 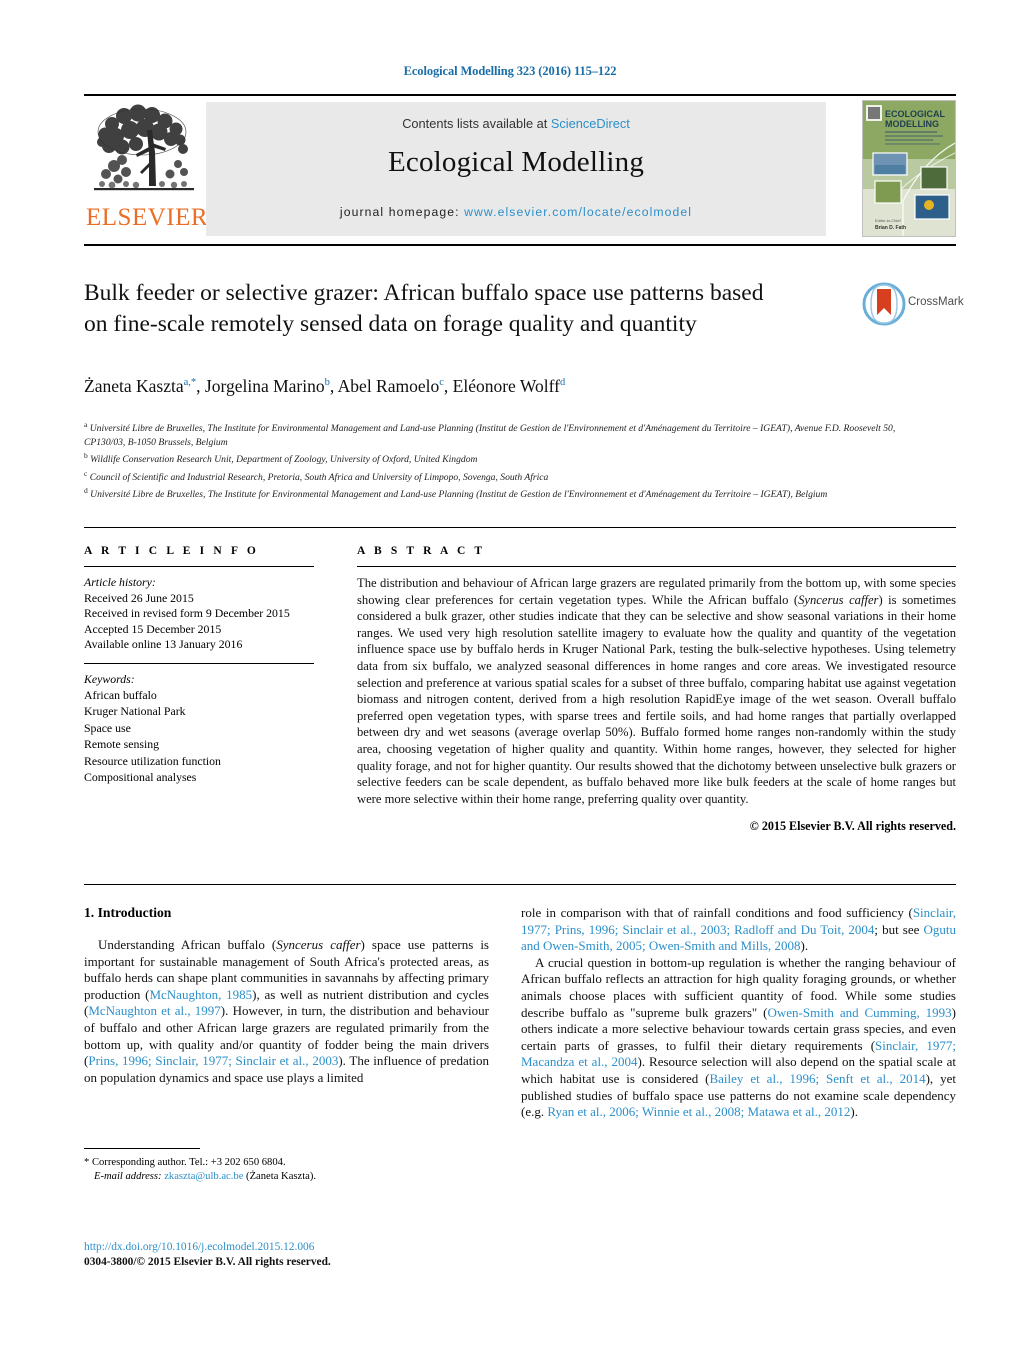 What do you see at coordinates (520, 884) in the screenshot?
I see `divider-below-abstract` at bounding box center [520, 884].